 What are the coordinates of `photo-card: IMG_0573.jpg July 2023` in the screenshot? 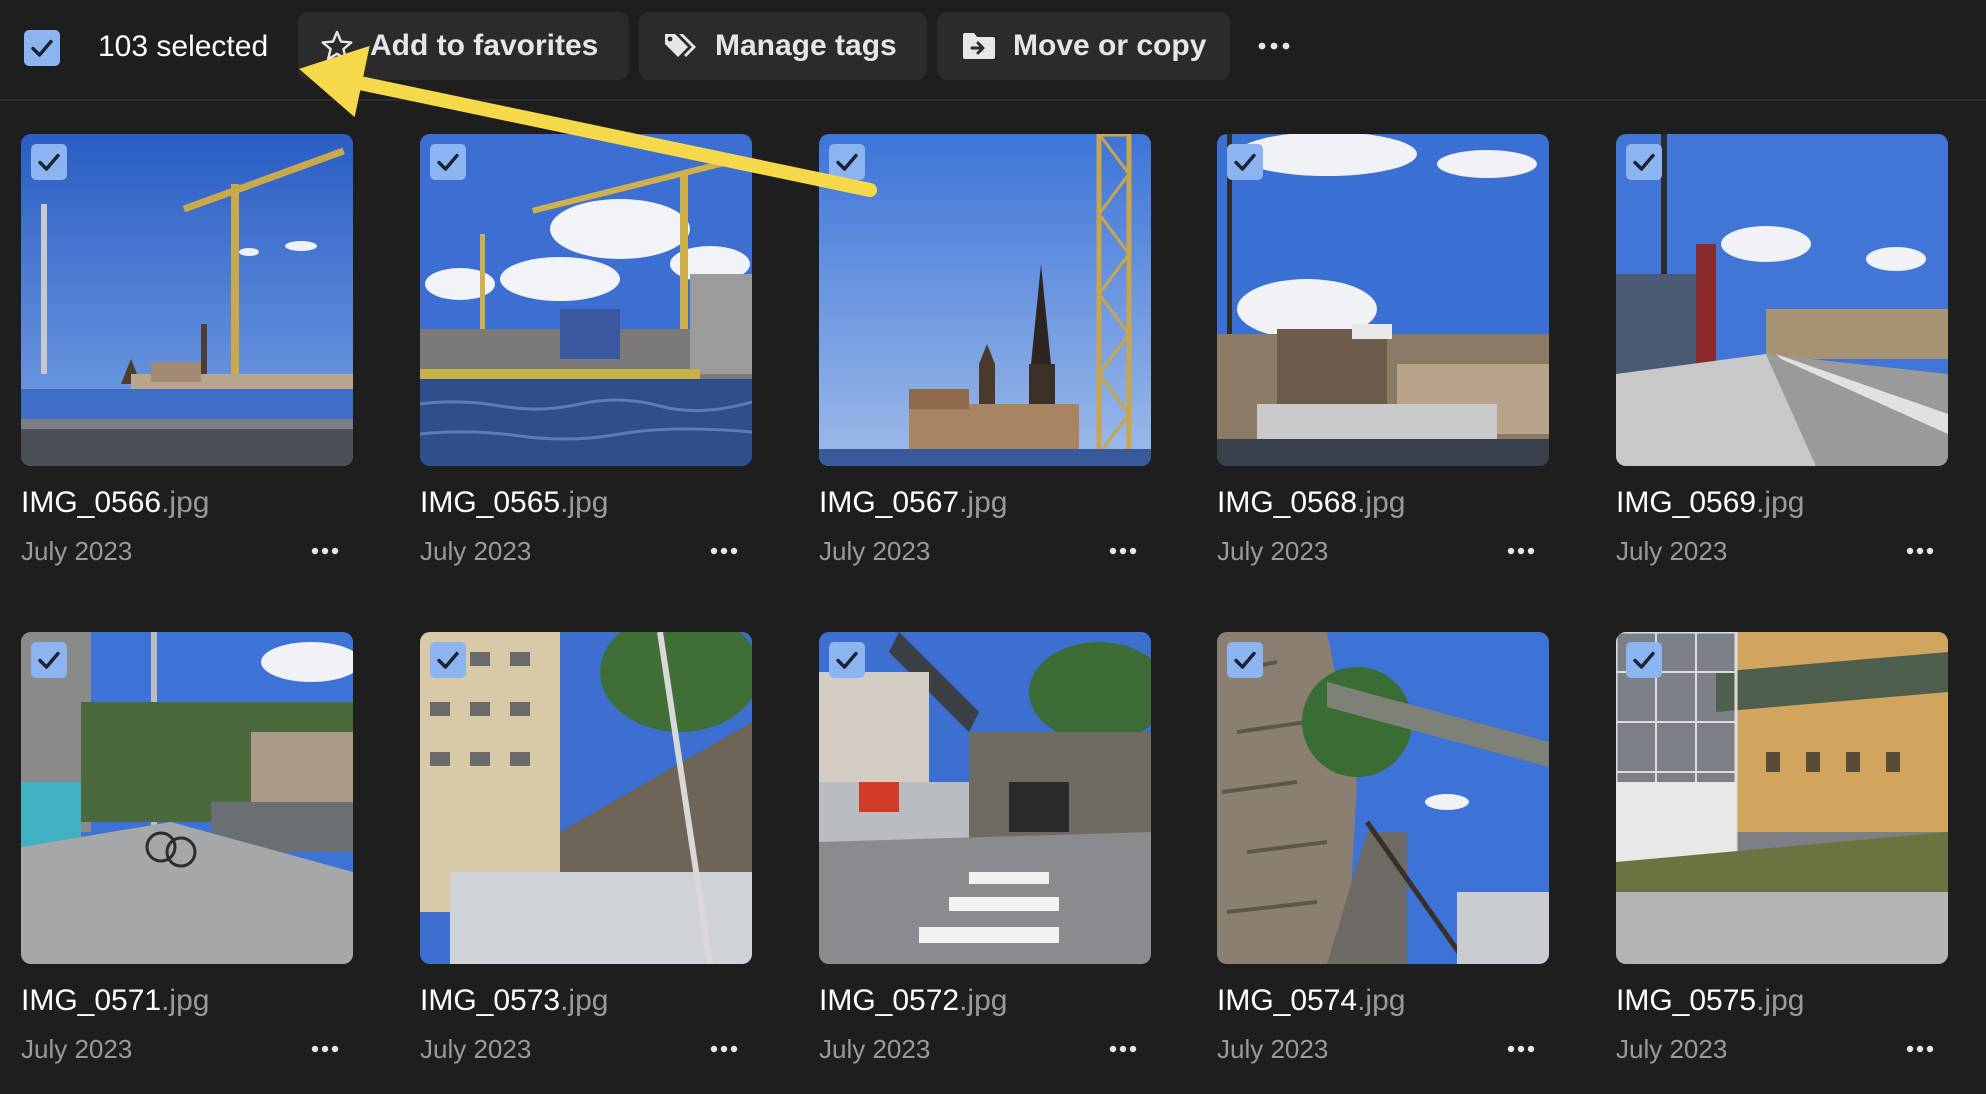 It's located at (586, 857).